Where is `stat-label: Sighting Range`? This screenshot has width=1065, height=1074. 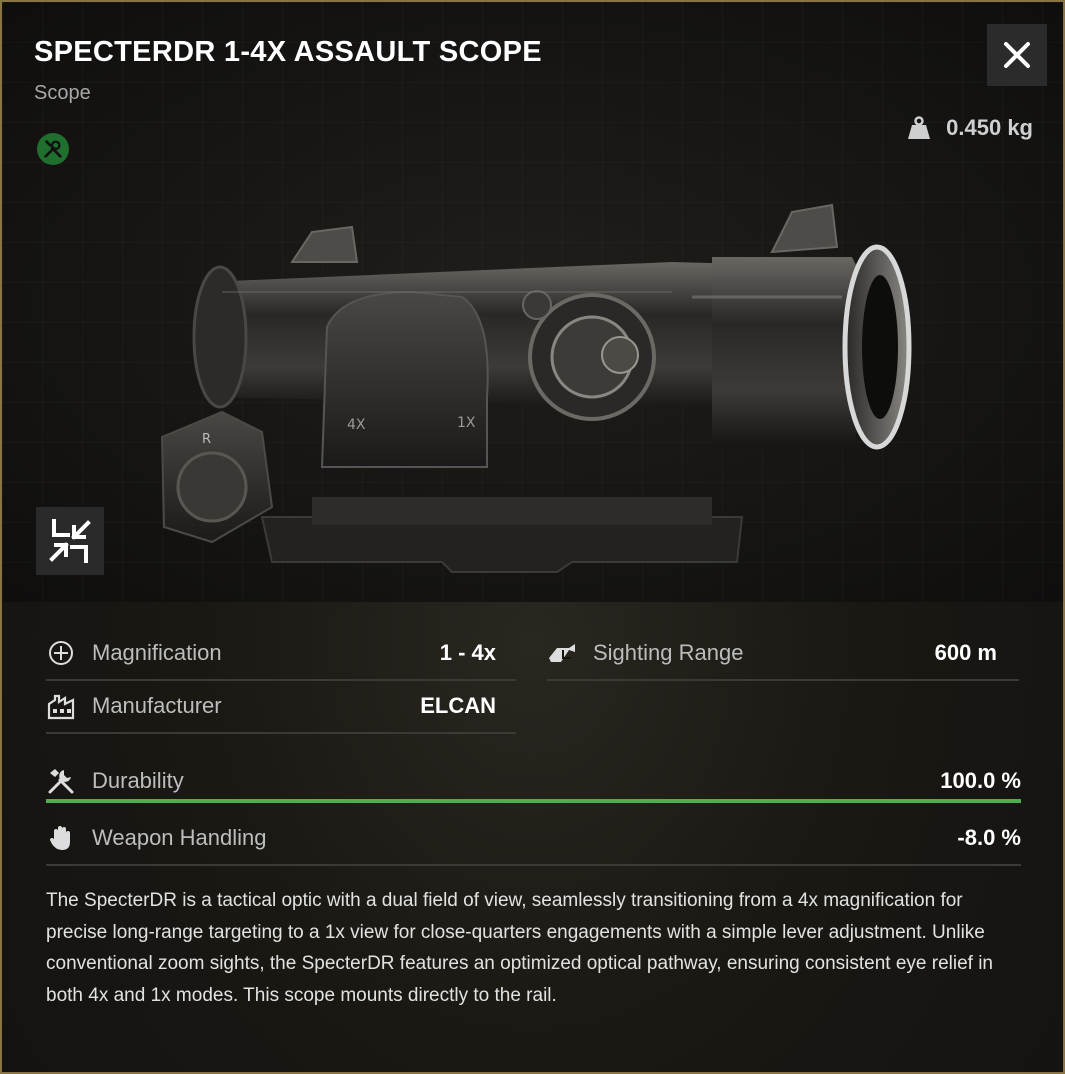 stat-label: Sighting Range is located at coordinates (668, 652).